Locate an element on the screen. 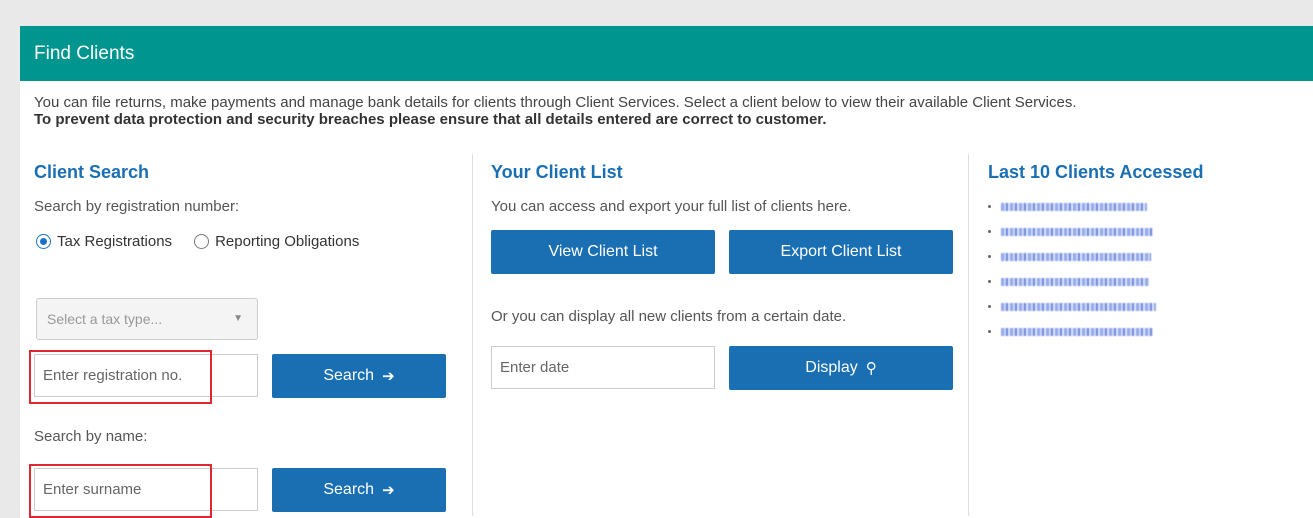  search-registration-button: Search ➔ is located at coordinates (359, 376).